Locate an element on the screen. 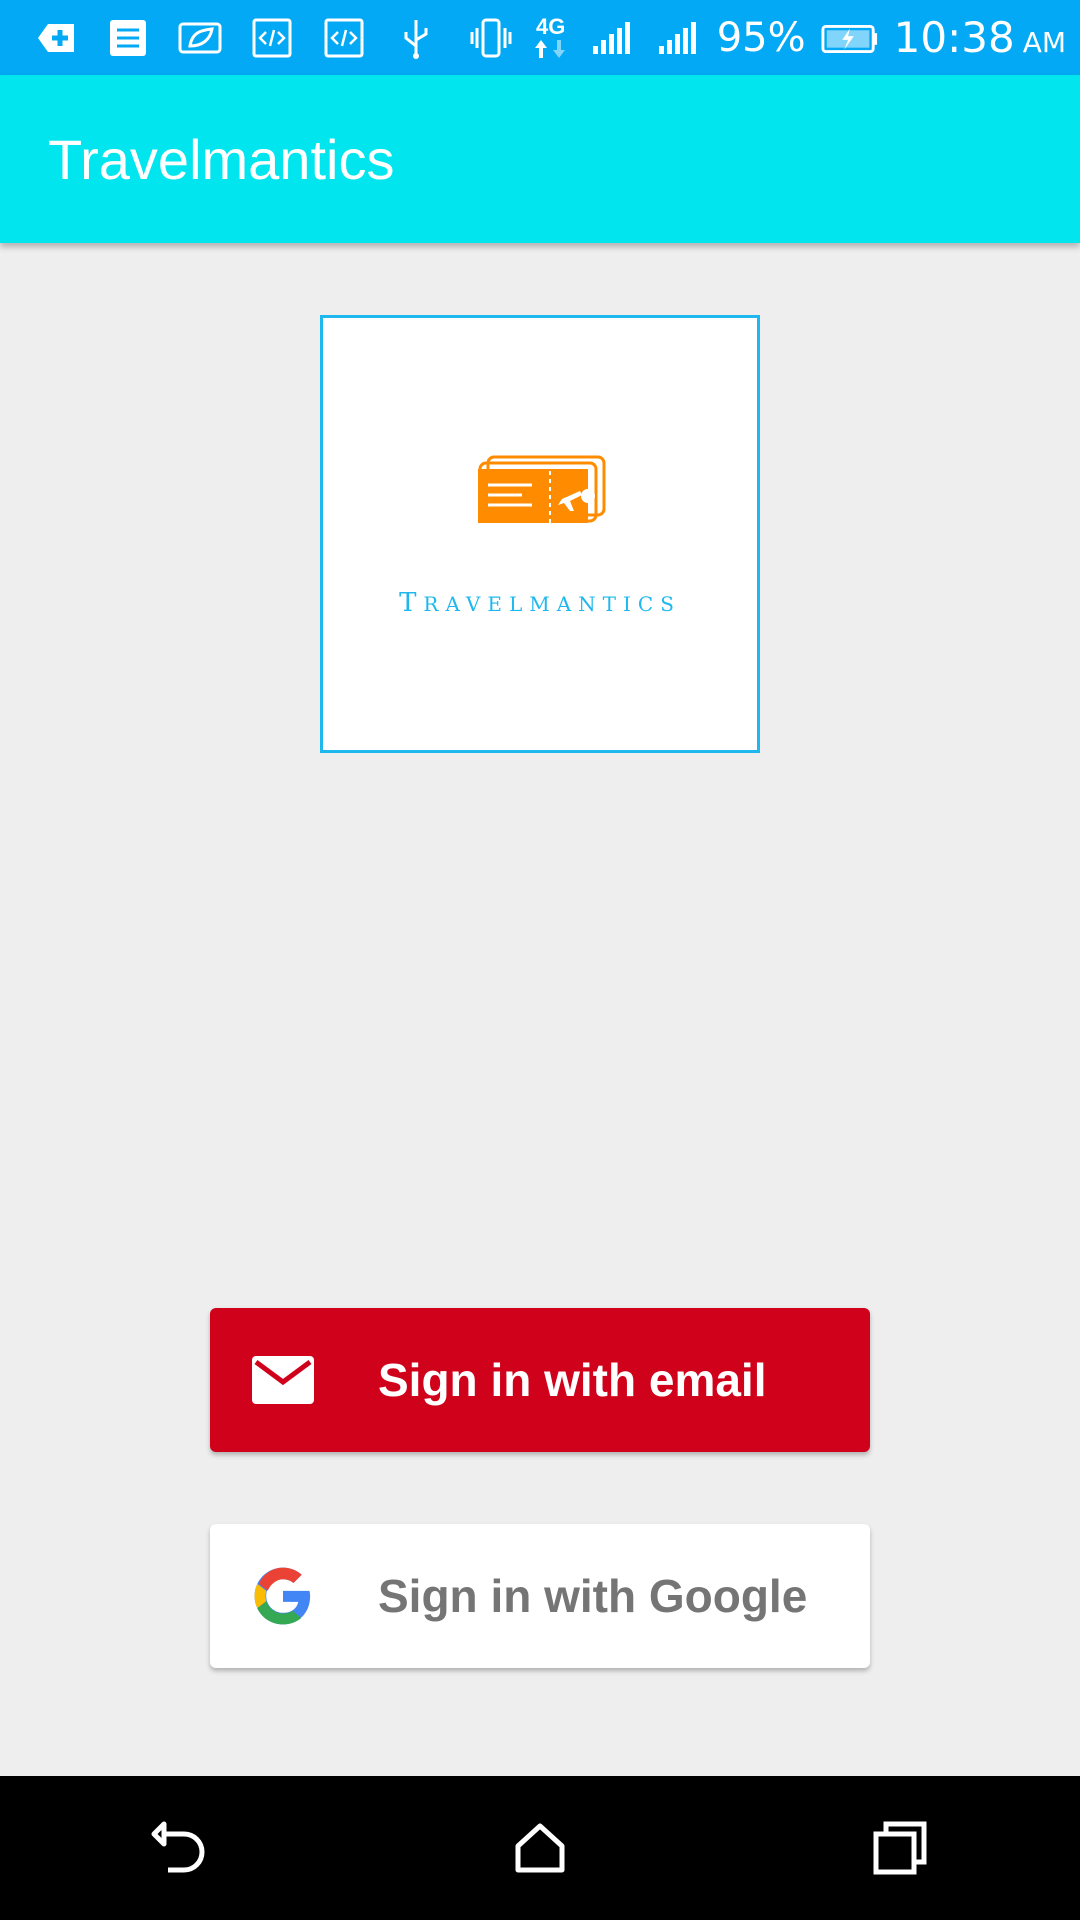 The image size is (1080, 1920). network-type-label: 4G is located at coordinates (551, 26).